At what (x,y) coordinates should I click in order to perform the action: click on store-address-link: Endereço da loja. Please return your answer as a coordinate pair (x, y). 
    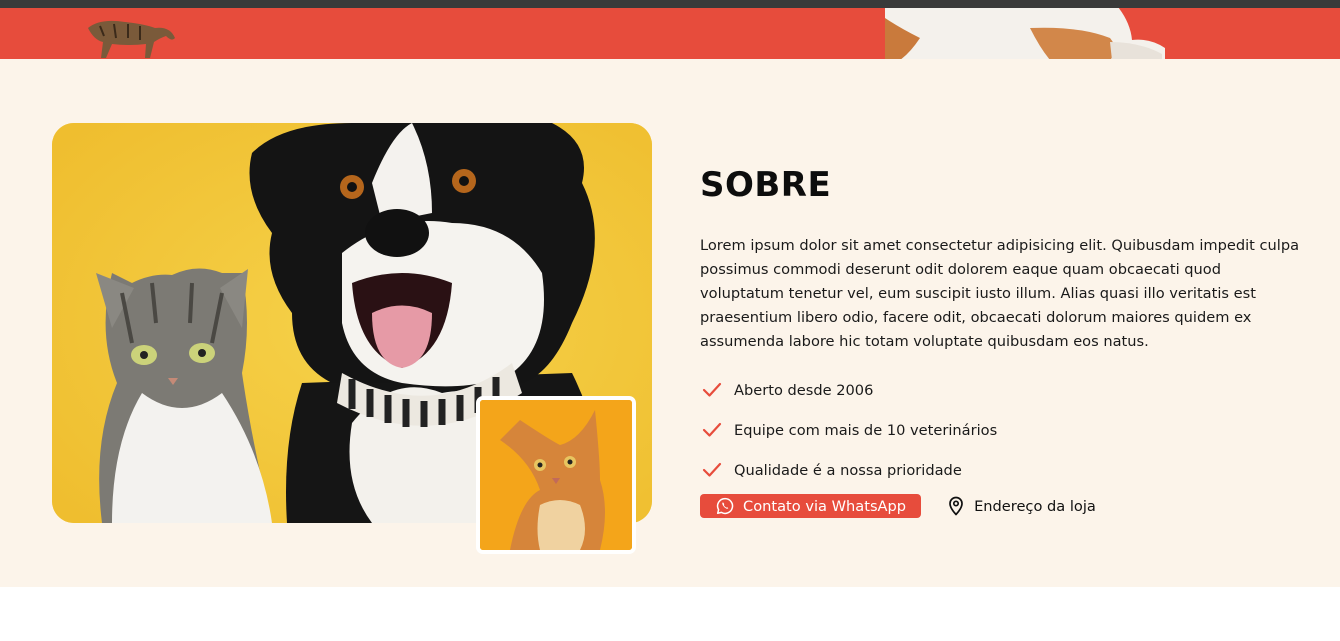
    Looking at the image, I should click on (1021, 506).